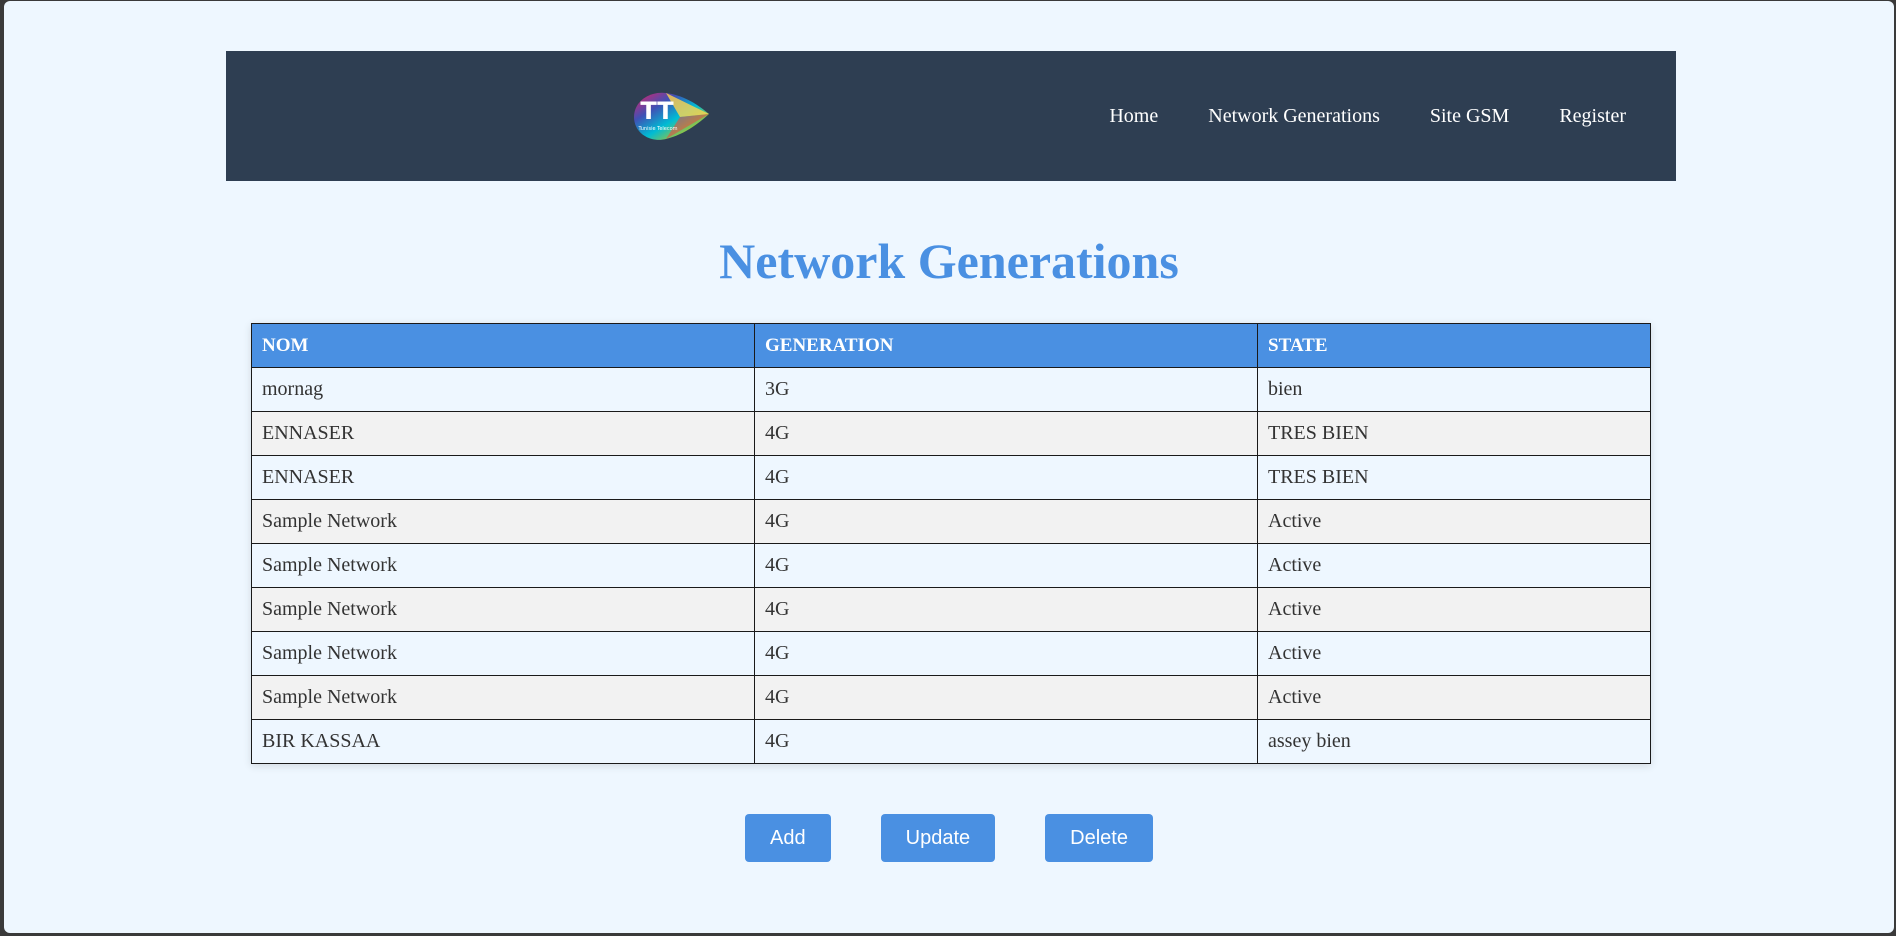  Describe the element at coordinates (1454, 741) in the screenshot. I see `cell-state: assey bien` at that location.